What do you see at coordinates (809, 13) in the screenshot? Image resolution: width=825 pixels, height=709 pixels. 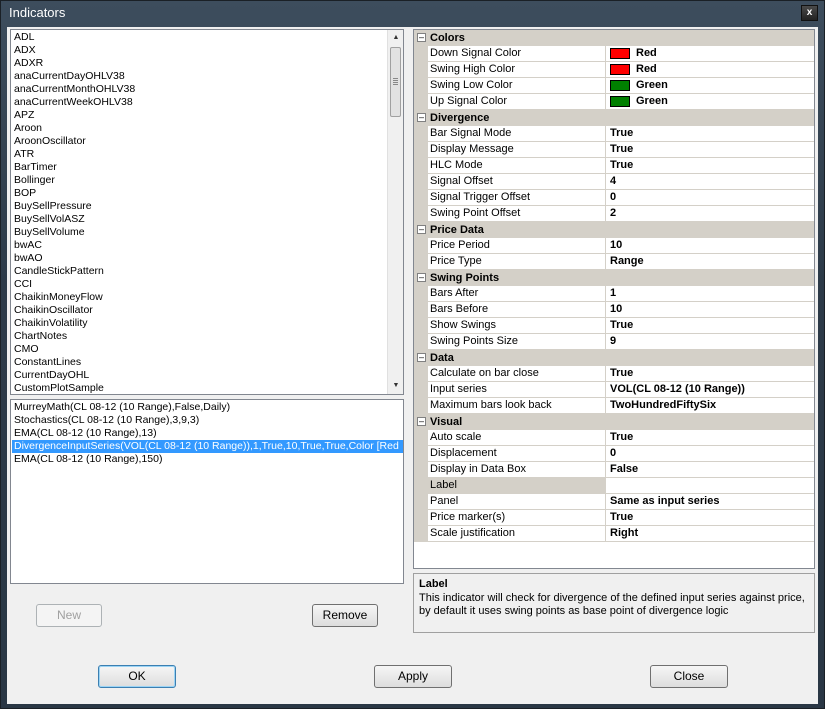 I see `window-close-button: x` at bounding box center [809, 13].